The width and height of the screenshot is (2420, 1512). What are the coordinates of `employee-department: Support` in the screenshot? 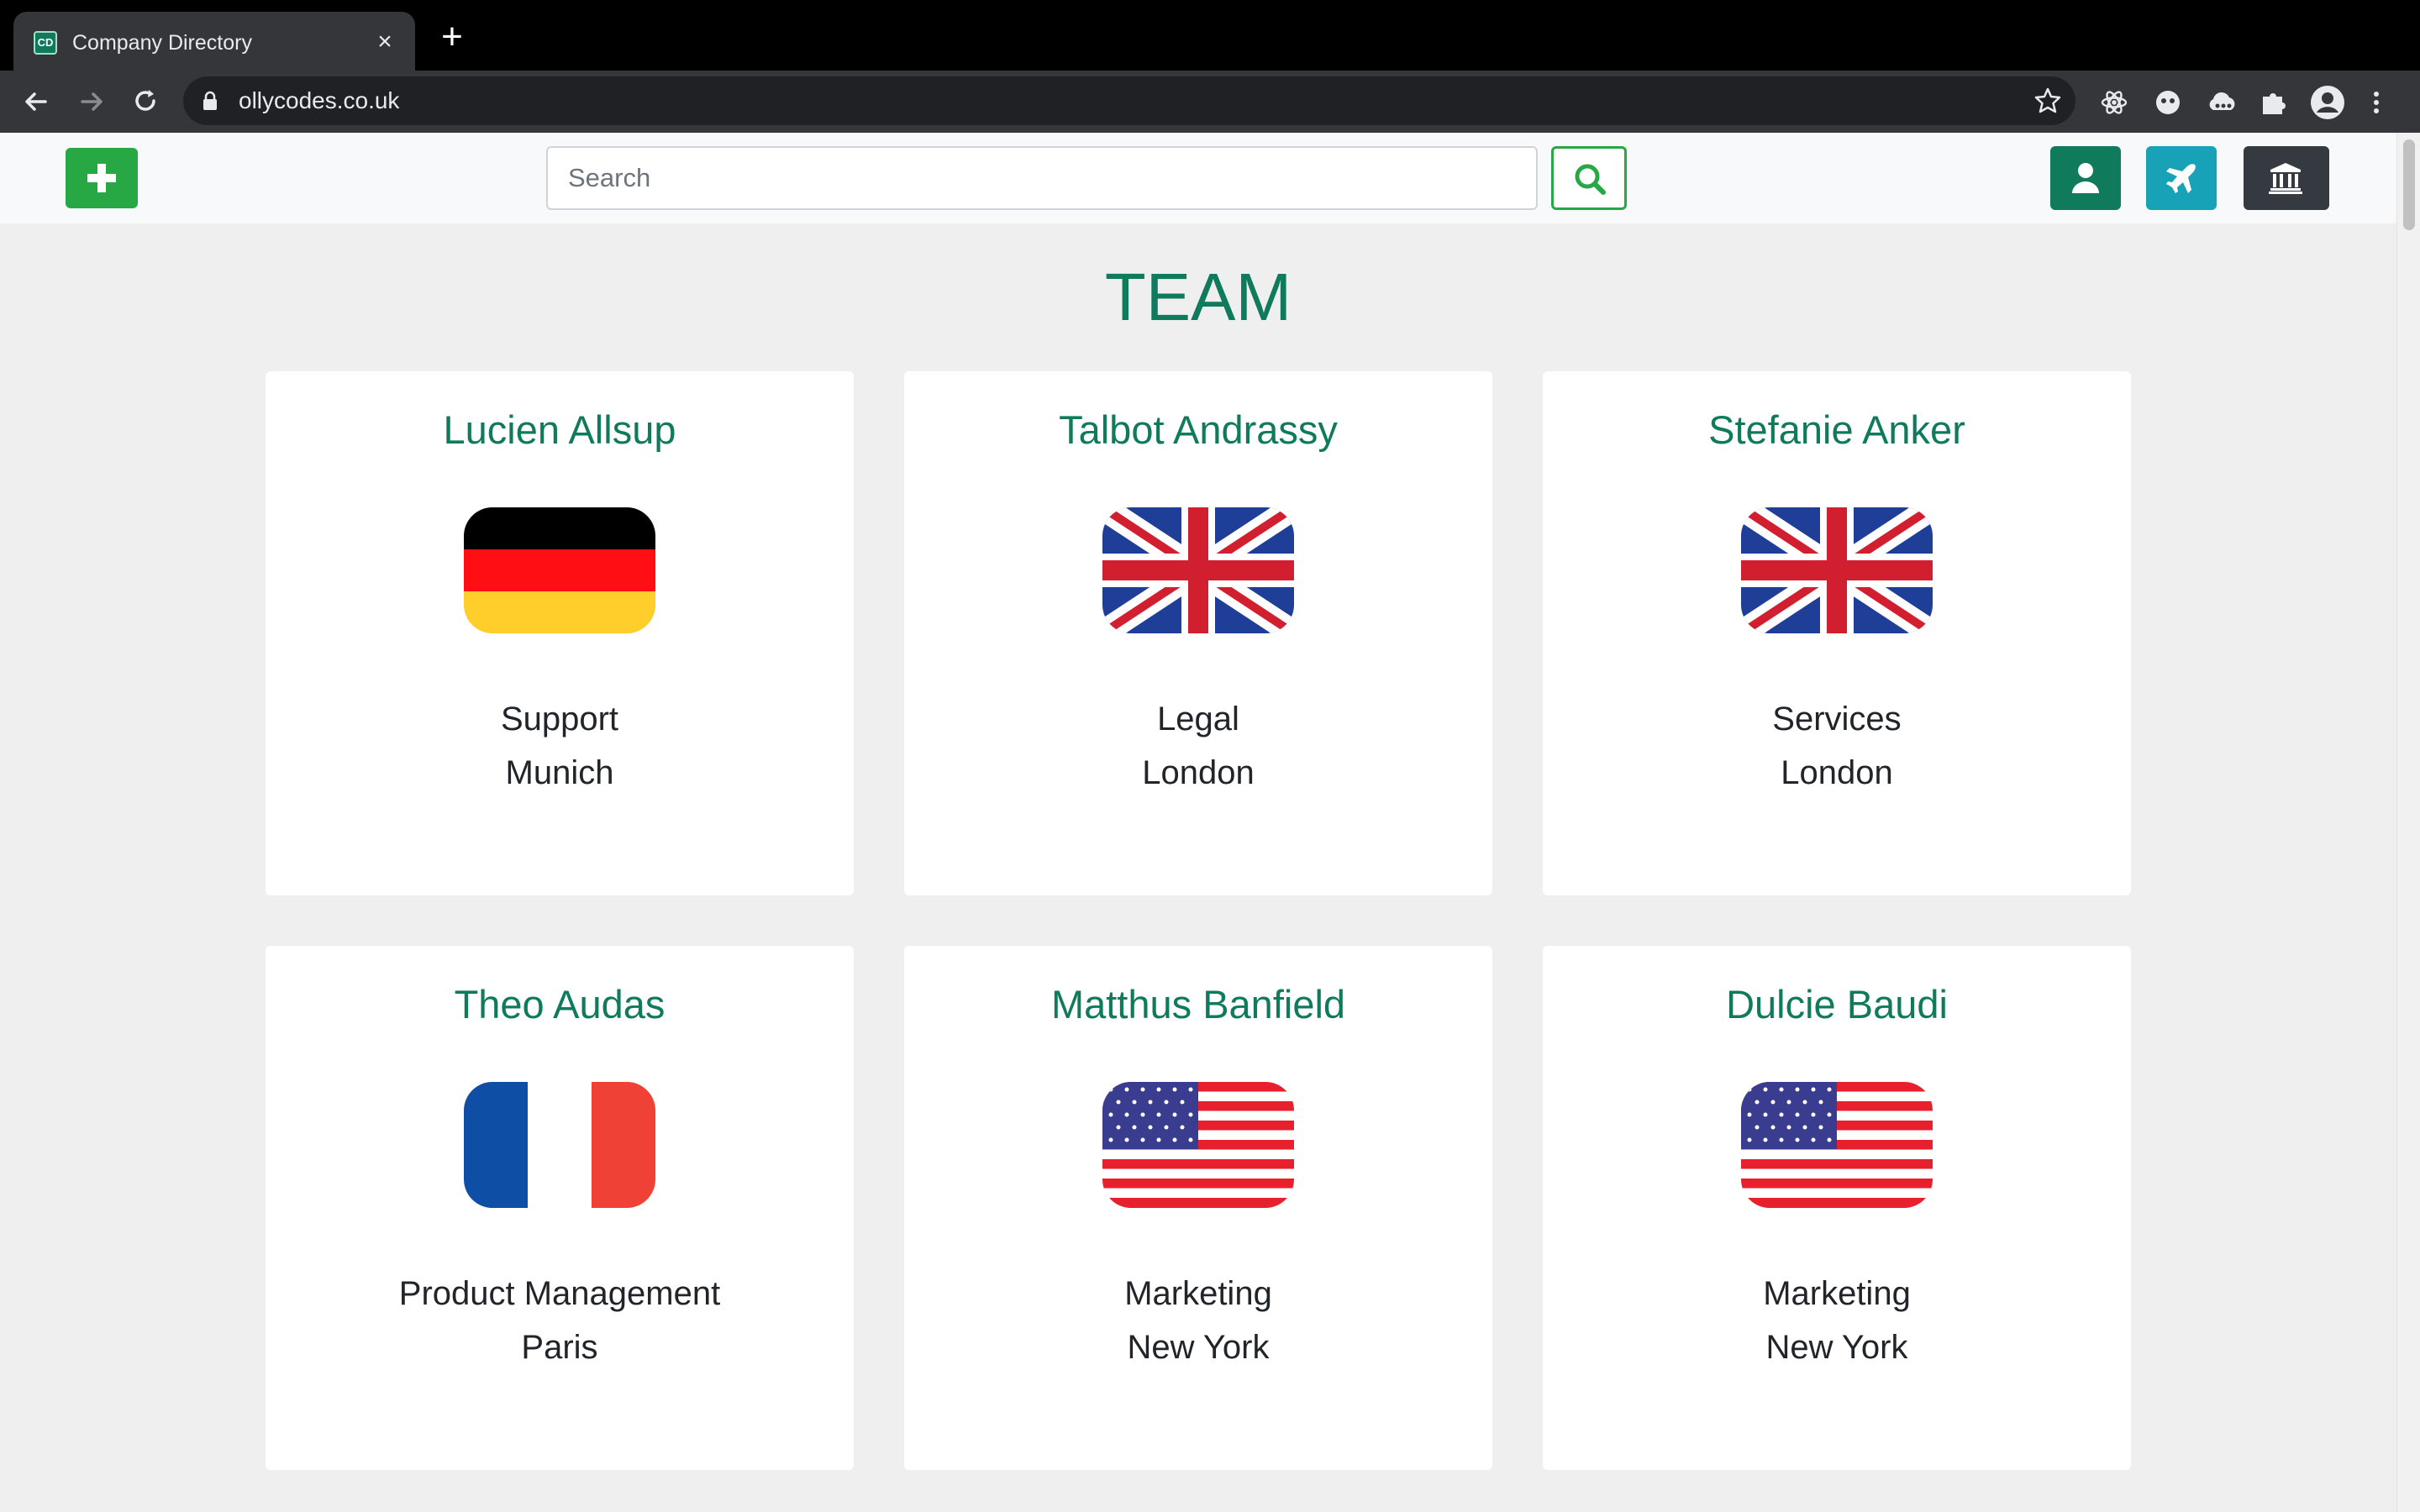 It's located at (559, 719).